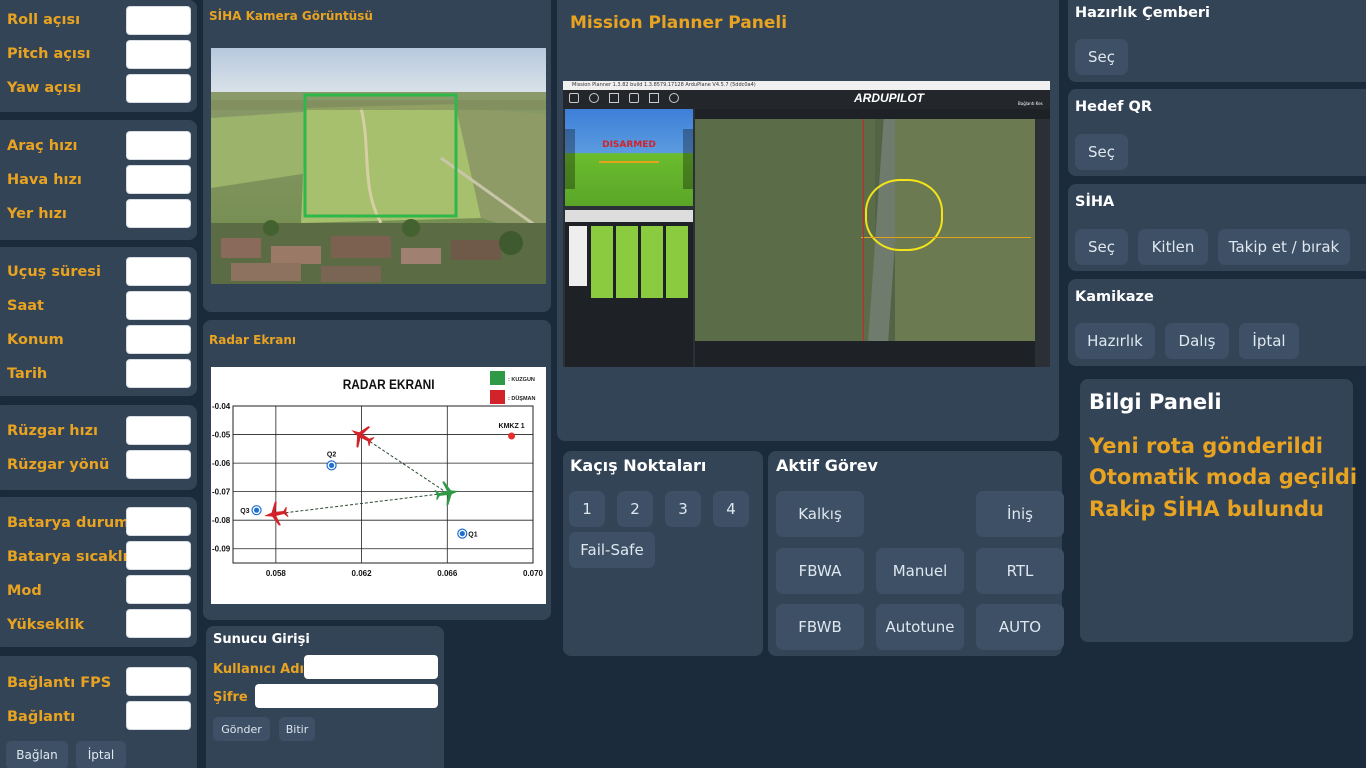 This screenshot has height=768, width=1366. I want to click on y-tick-label: -0.07, so click(221, 492).